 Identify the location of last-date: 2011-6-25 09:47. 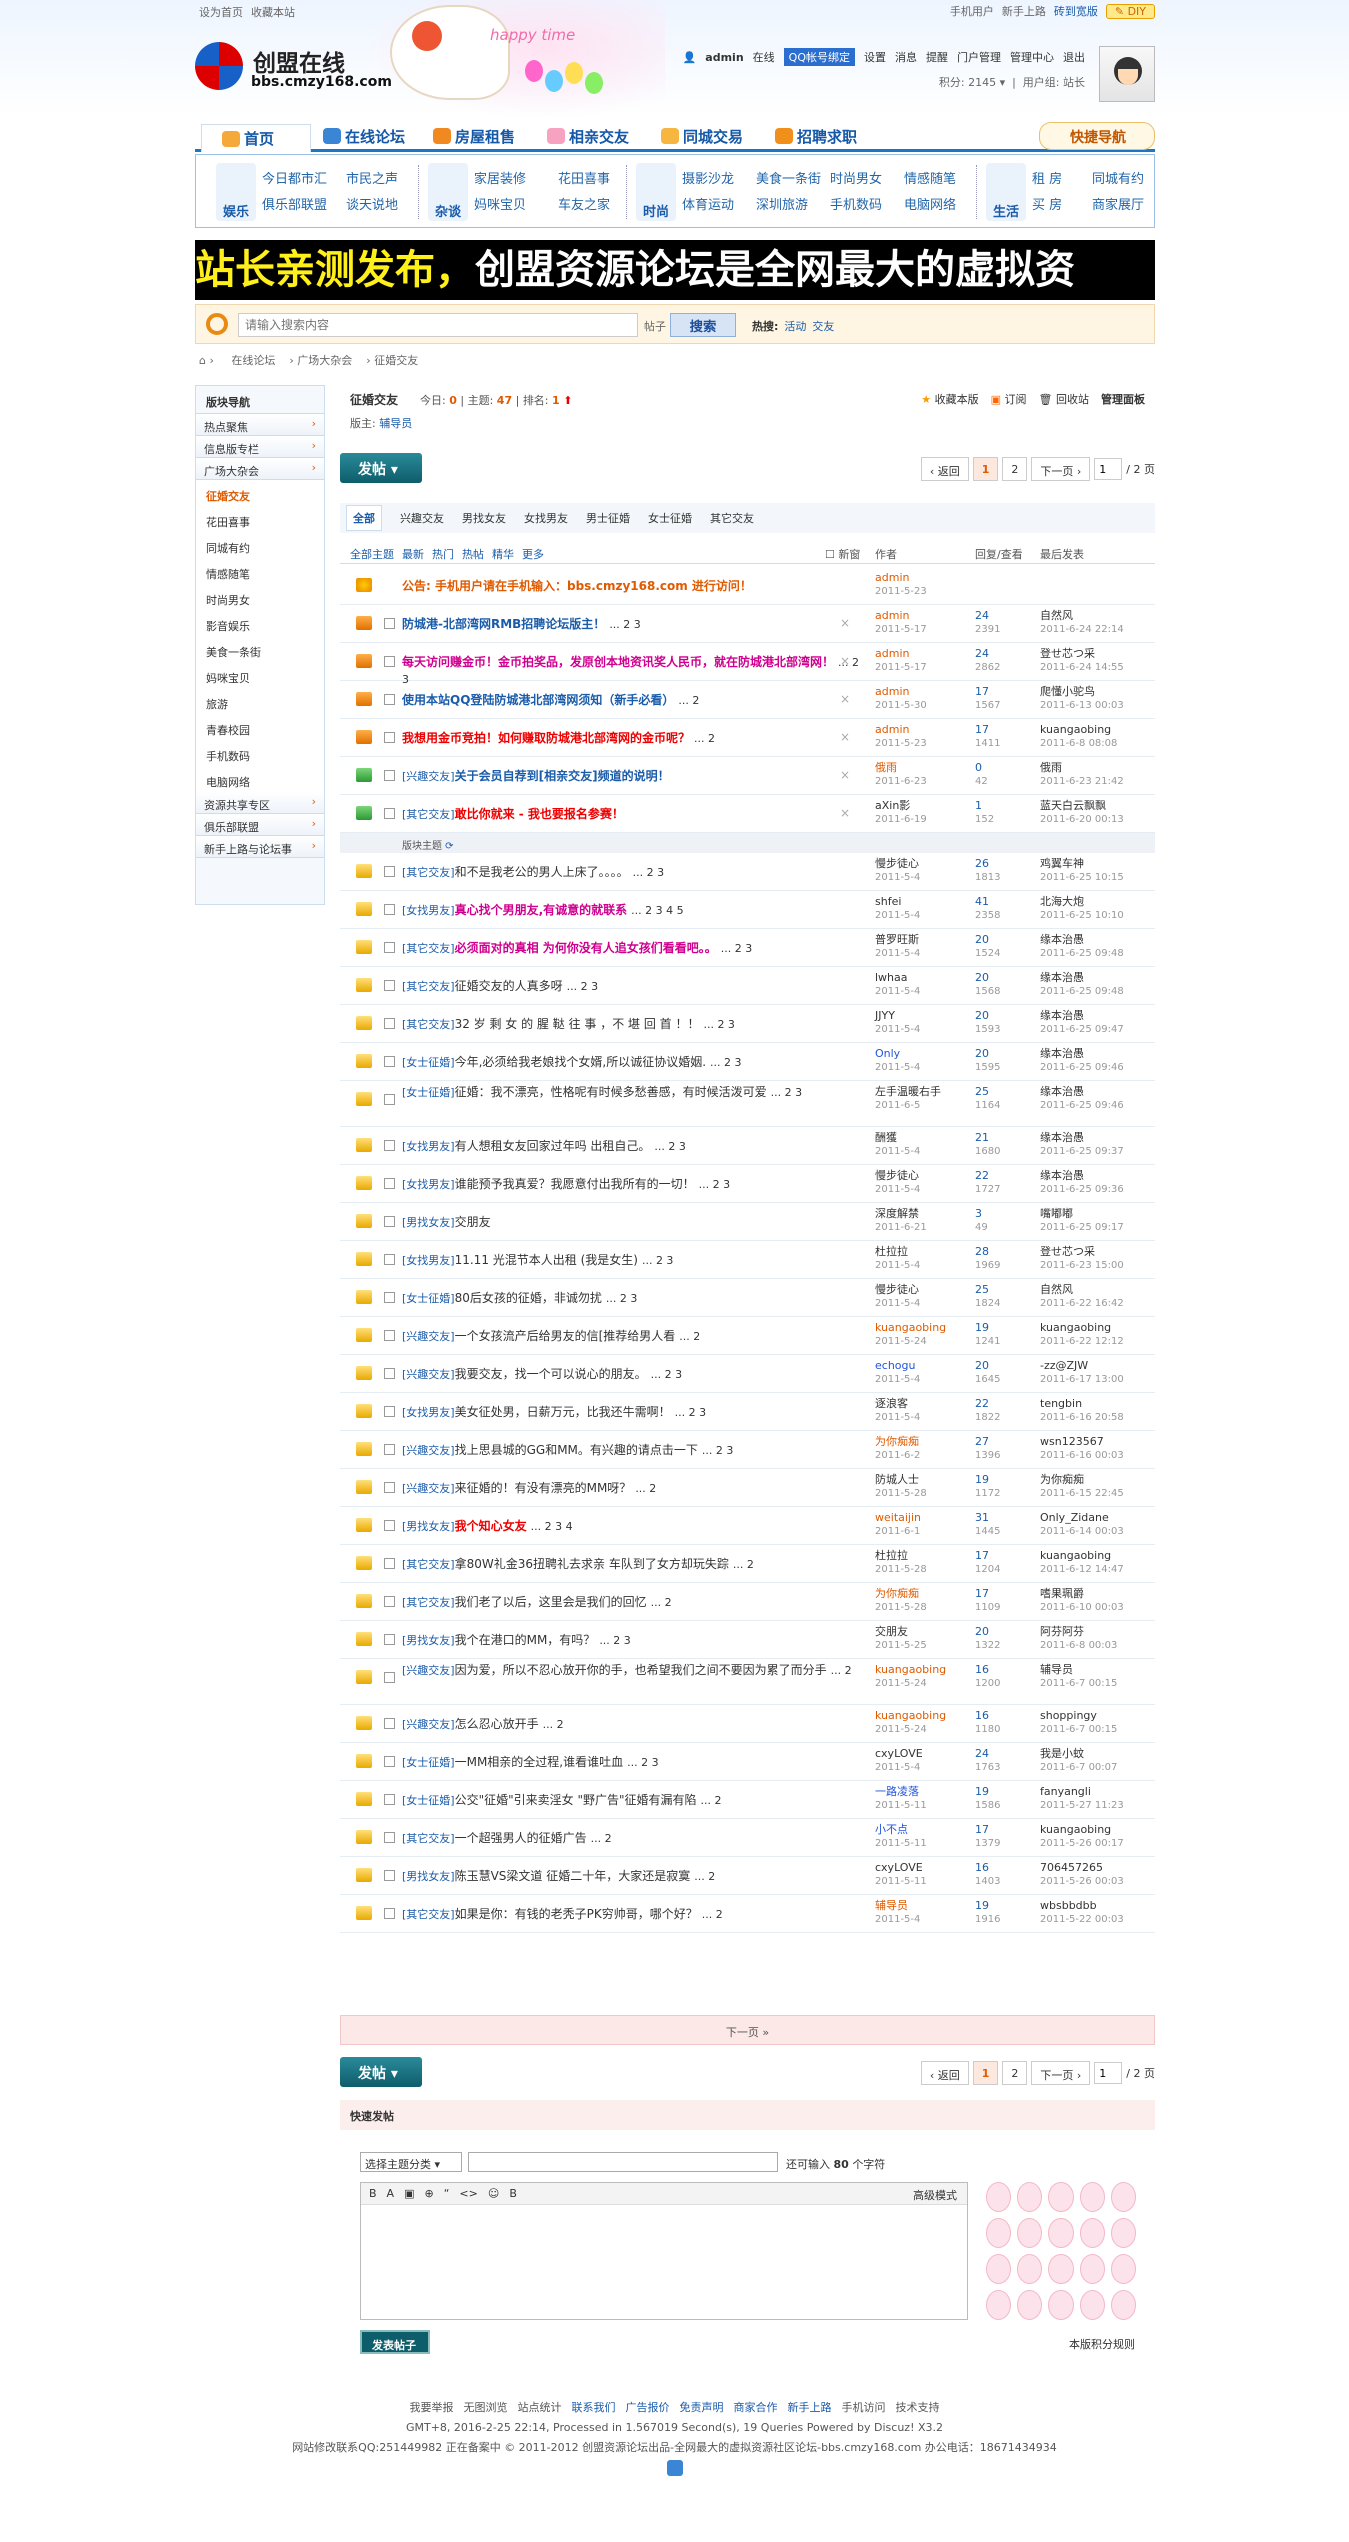
(1097, 1030).